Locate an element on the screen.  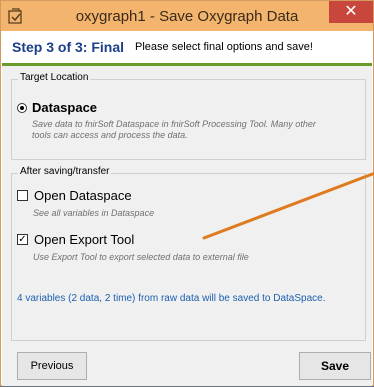
open-dataspace-option: Open Dataspace is located at coordinates (74, 195).